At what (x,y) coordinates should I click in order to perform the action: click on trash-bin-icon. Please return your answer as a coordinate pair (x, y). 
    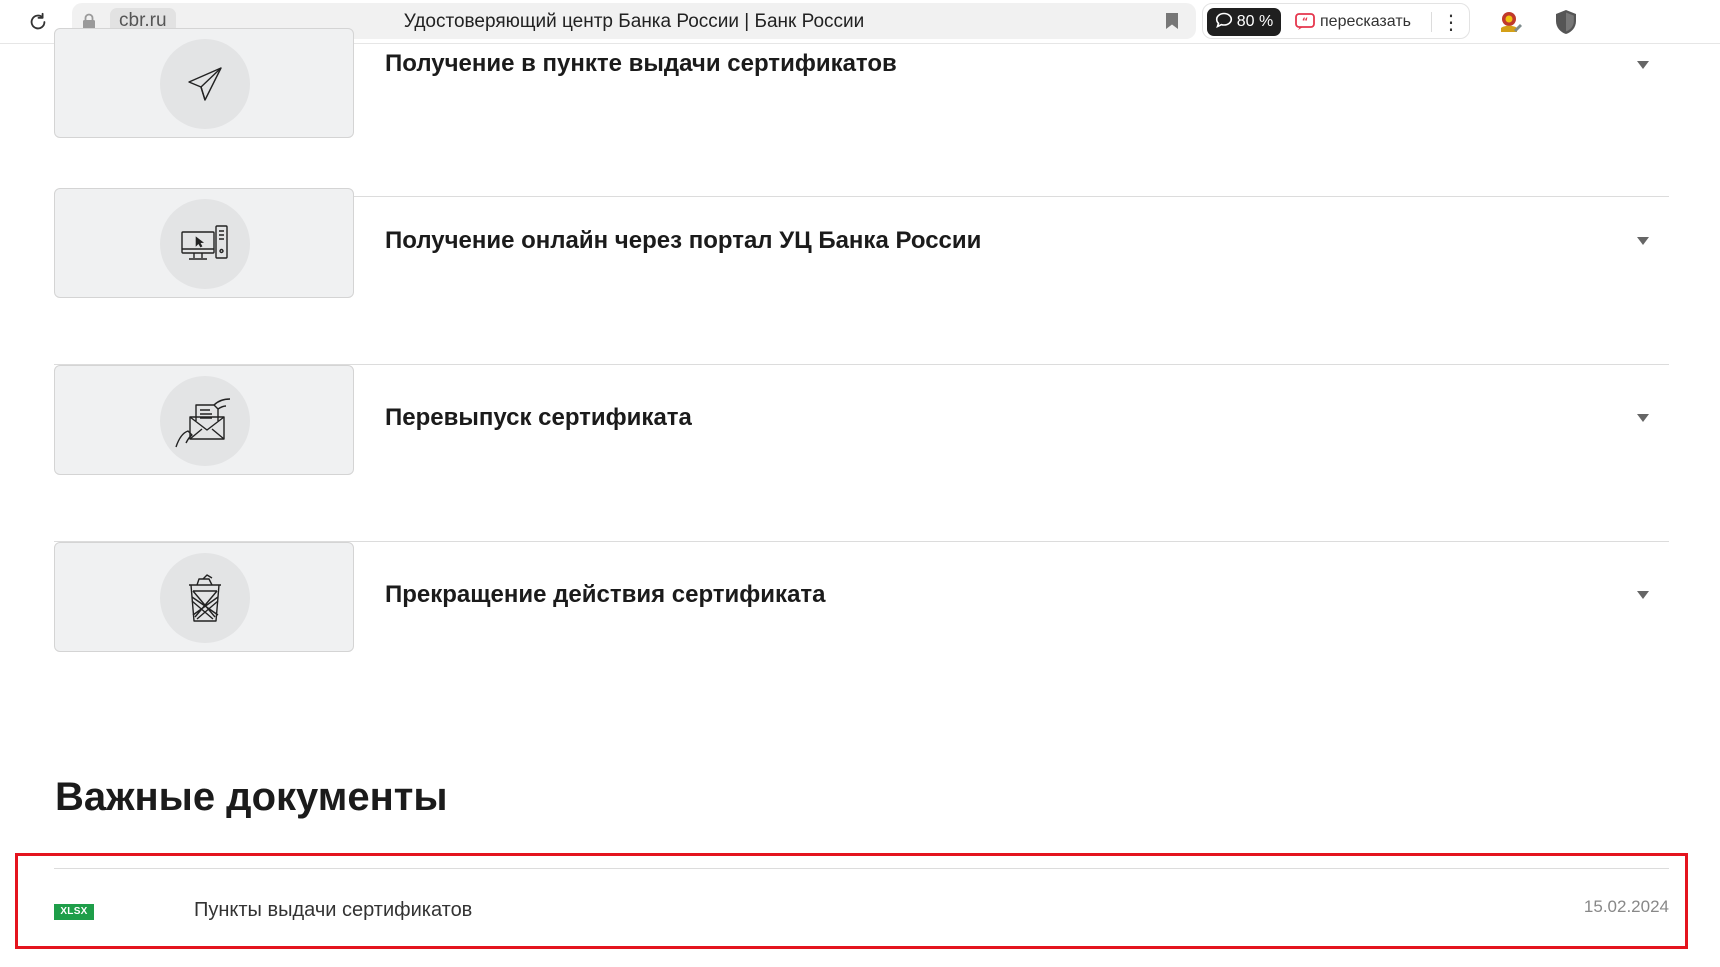
    Looking at the image, I should click on (205, 598).